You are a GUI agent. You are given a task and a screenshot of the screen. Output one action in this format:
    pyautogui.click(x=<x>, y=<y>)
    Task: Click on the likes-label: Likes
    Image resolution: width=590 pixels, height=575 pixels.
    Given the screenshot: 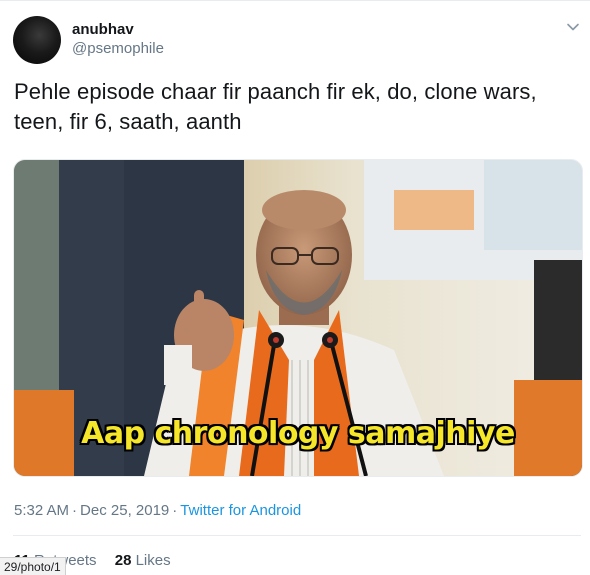 What is the action you would take?
    pyautogui.click(x=153, y=560)
    